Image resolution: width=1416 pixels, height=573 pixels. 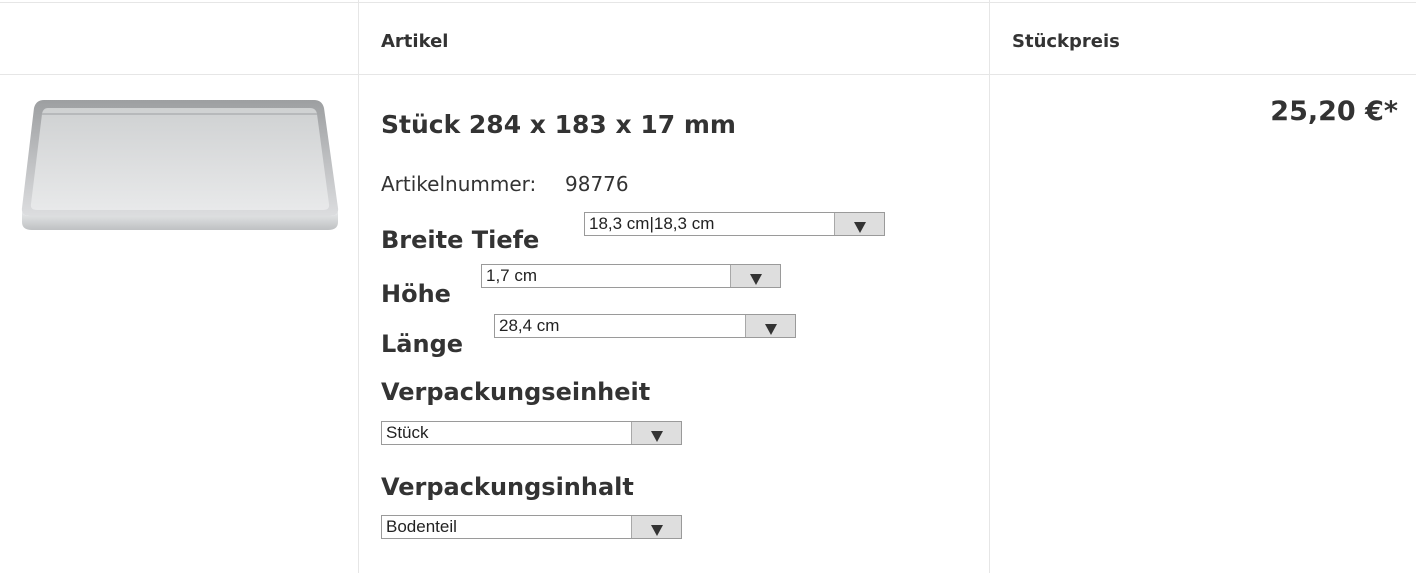 What do you see at coordinates (421, 526) in the screenshot?
I see `packaging-content-select-value: Bodenteil` at bounding box center [421, 526].